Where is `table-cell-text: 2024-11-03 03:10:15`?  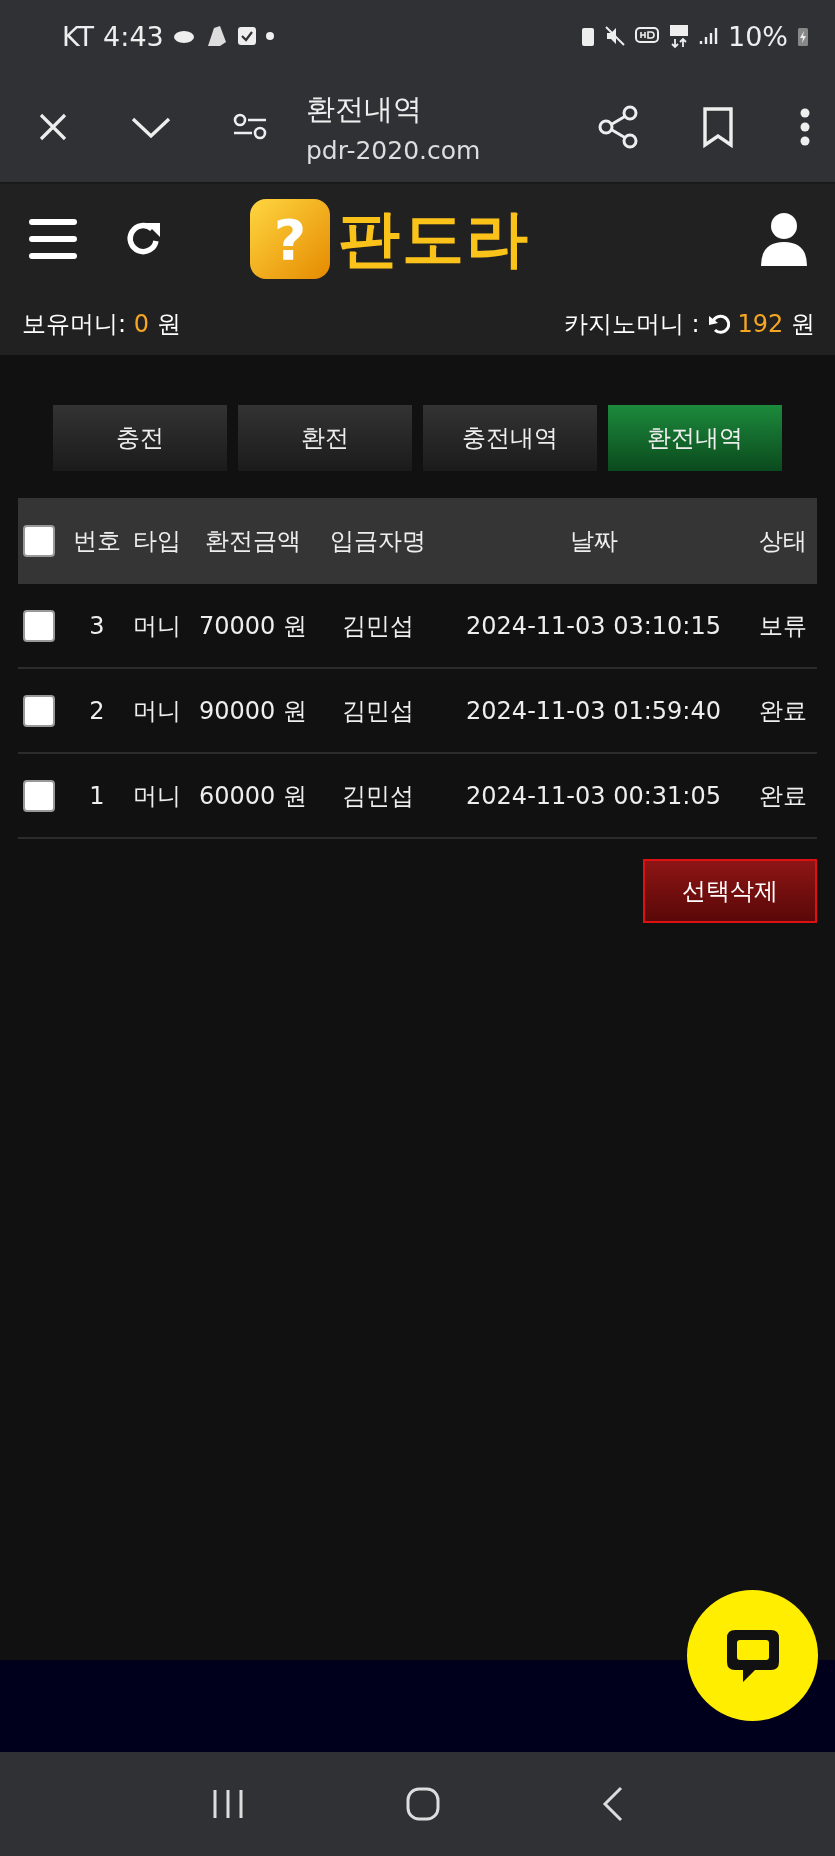
table-cell-text: 2024-11-03 03:10:15 is located at coordinates (593, 625).